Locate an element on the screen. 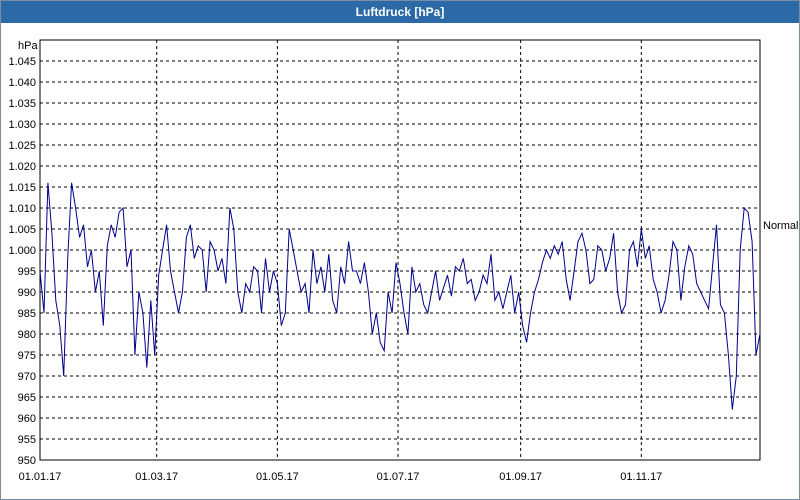  y-tick-label: 970 is located at coordinates (27, 377).